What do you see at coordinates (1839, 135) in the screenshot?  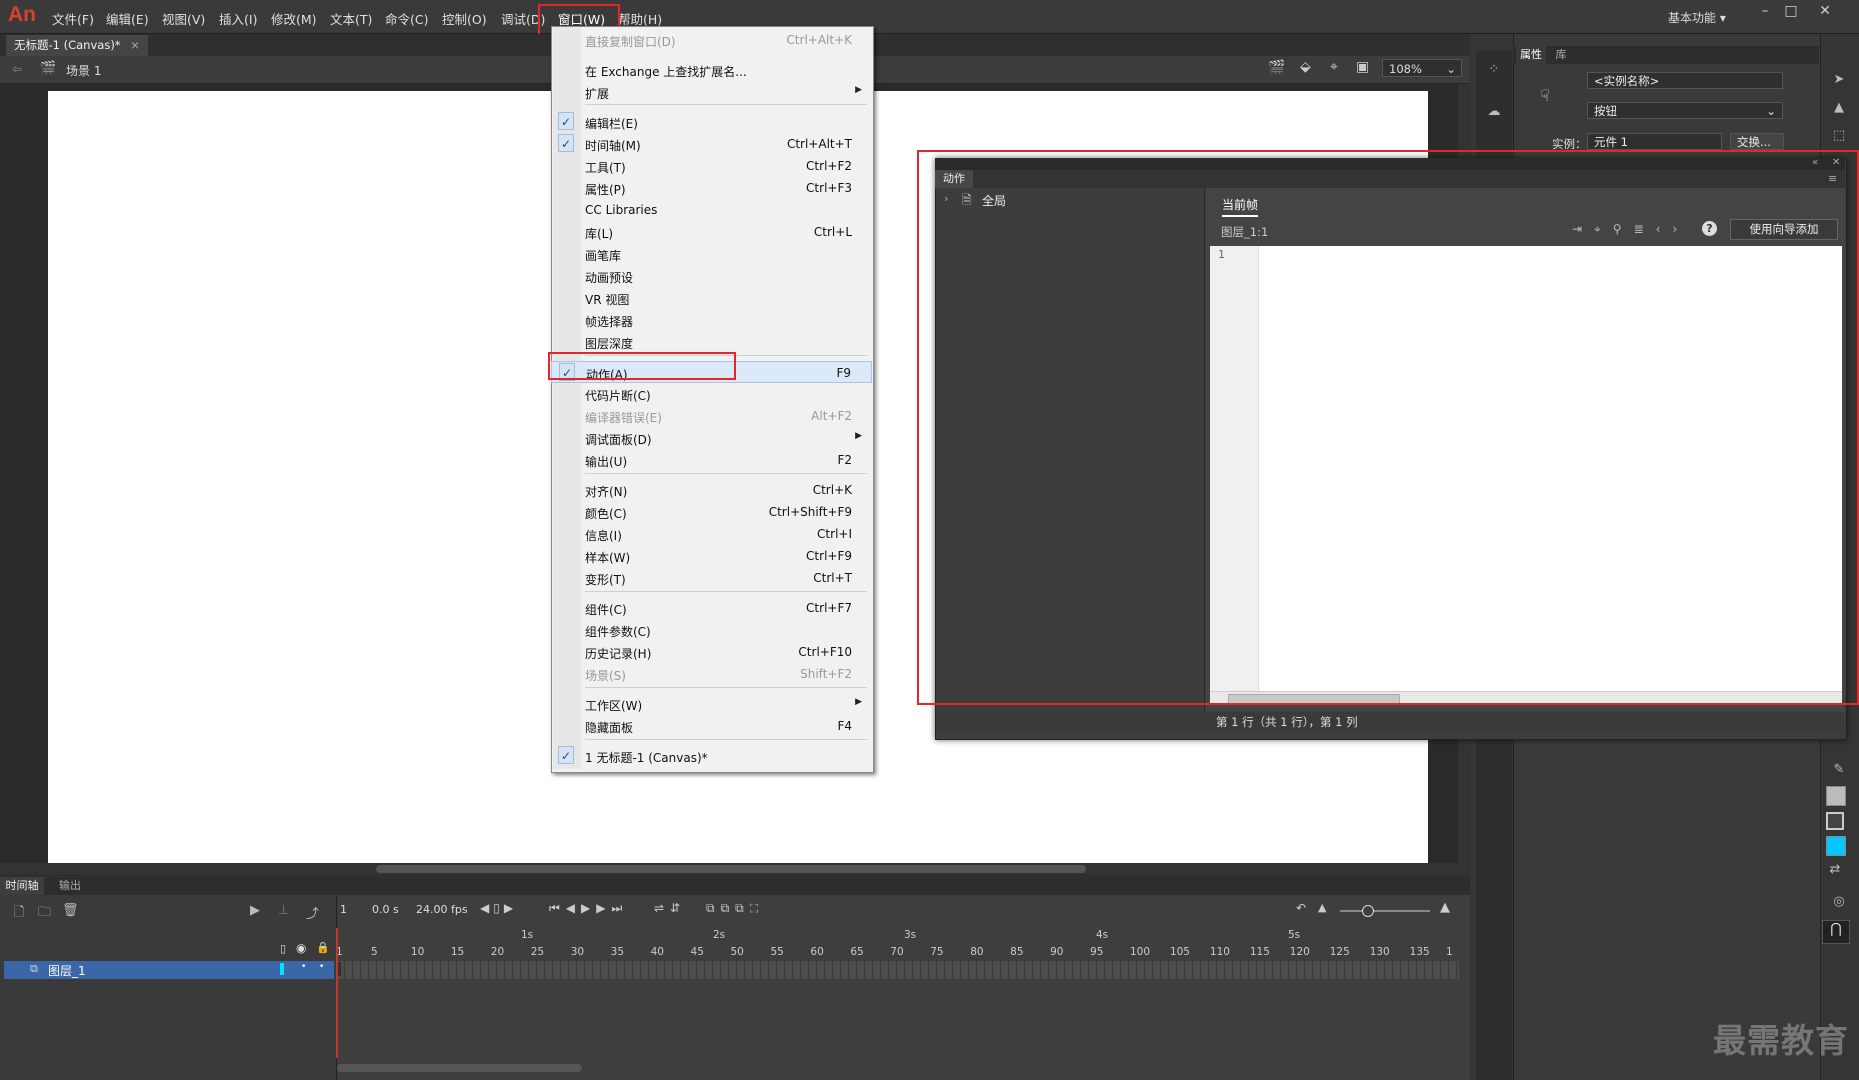 I see `free-transform-tool-icon: ⬚` at bounding box center [1839, 135].